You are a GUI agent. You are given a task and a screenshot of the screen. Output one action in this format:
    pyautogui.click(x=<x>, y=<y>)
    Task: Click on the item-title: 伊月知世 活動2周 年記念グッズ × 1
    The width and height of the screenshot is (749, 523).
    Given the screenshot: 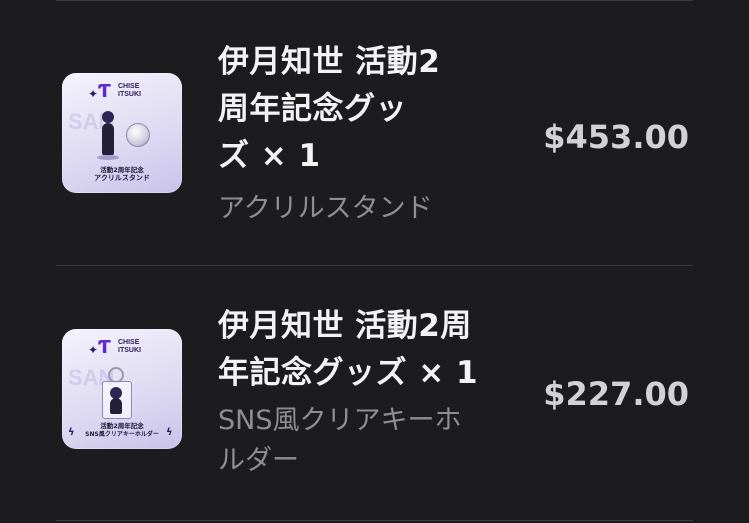 What is the action you would take?
    pyautogui.click(x=348, y=350)
    